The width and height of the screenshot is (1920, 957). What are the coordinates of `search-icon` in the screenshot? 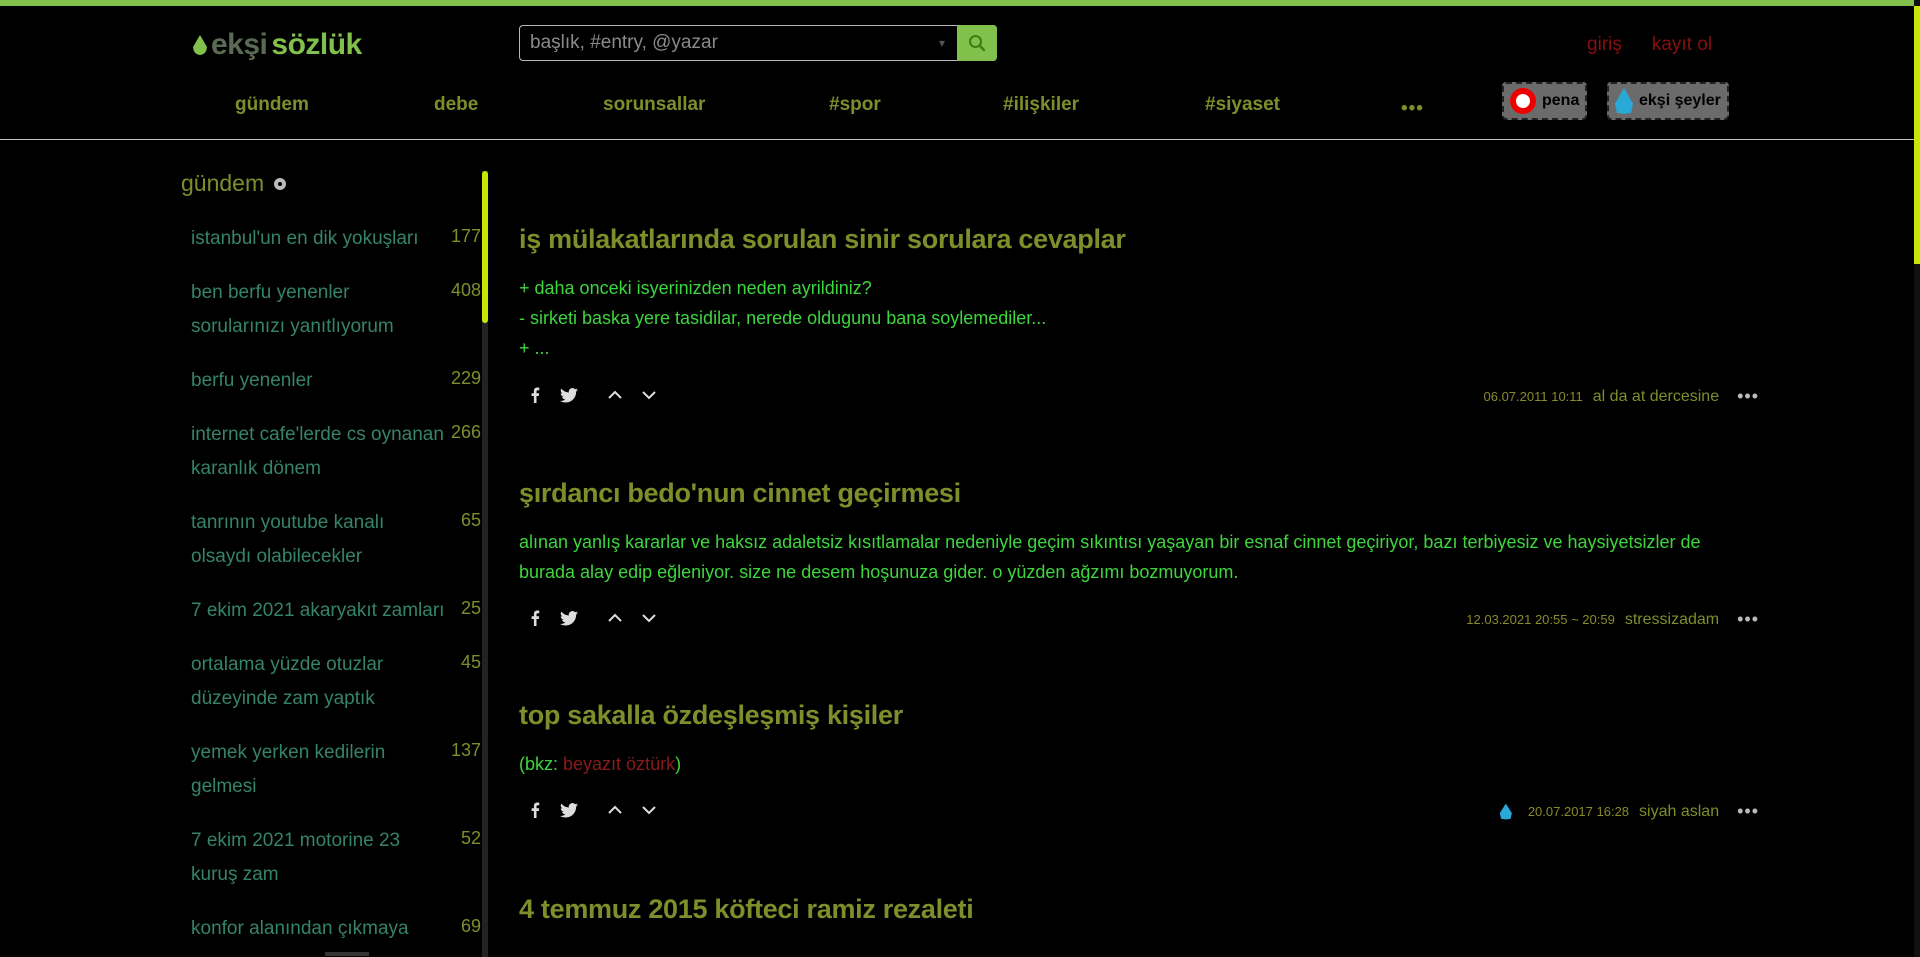 It's located at (977, 43).